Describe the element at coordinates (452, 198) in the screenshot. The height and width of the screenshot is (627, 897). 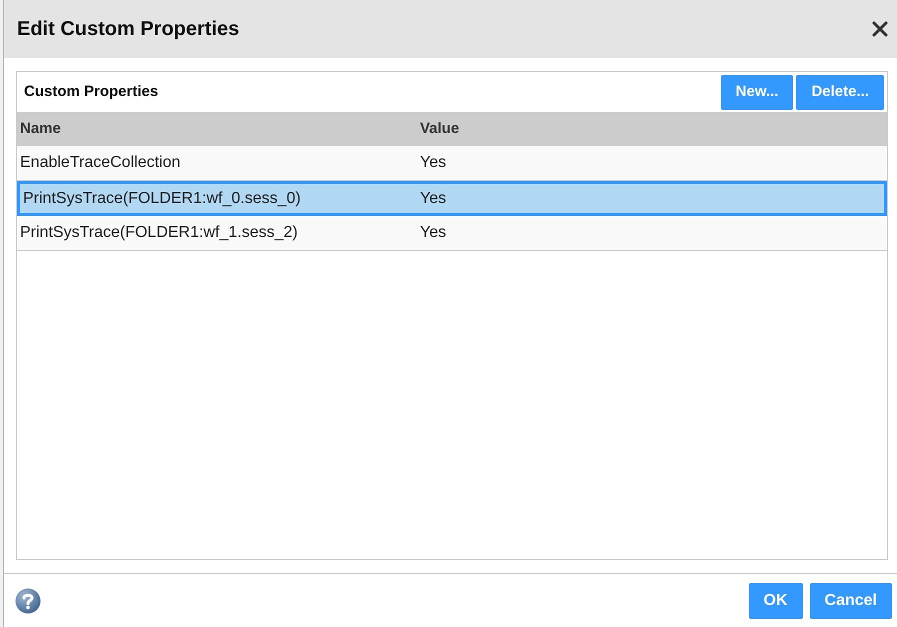
I see `table-row: PrintSysTrace(FOLDER1:wf_0.sess_0) Yes` at that location.